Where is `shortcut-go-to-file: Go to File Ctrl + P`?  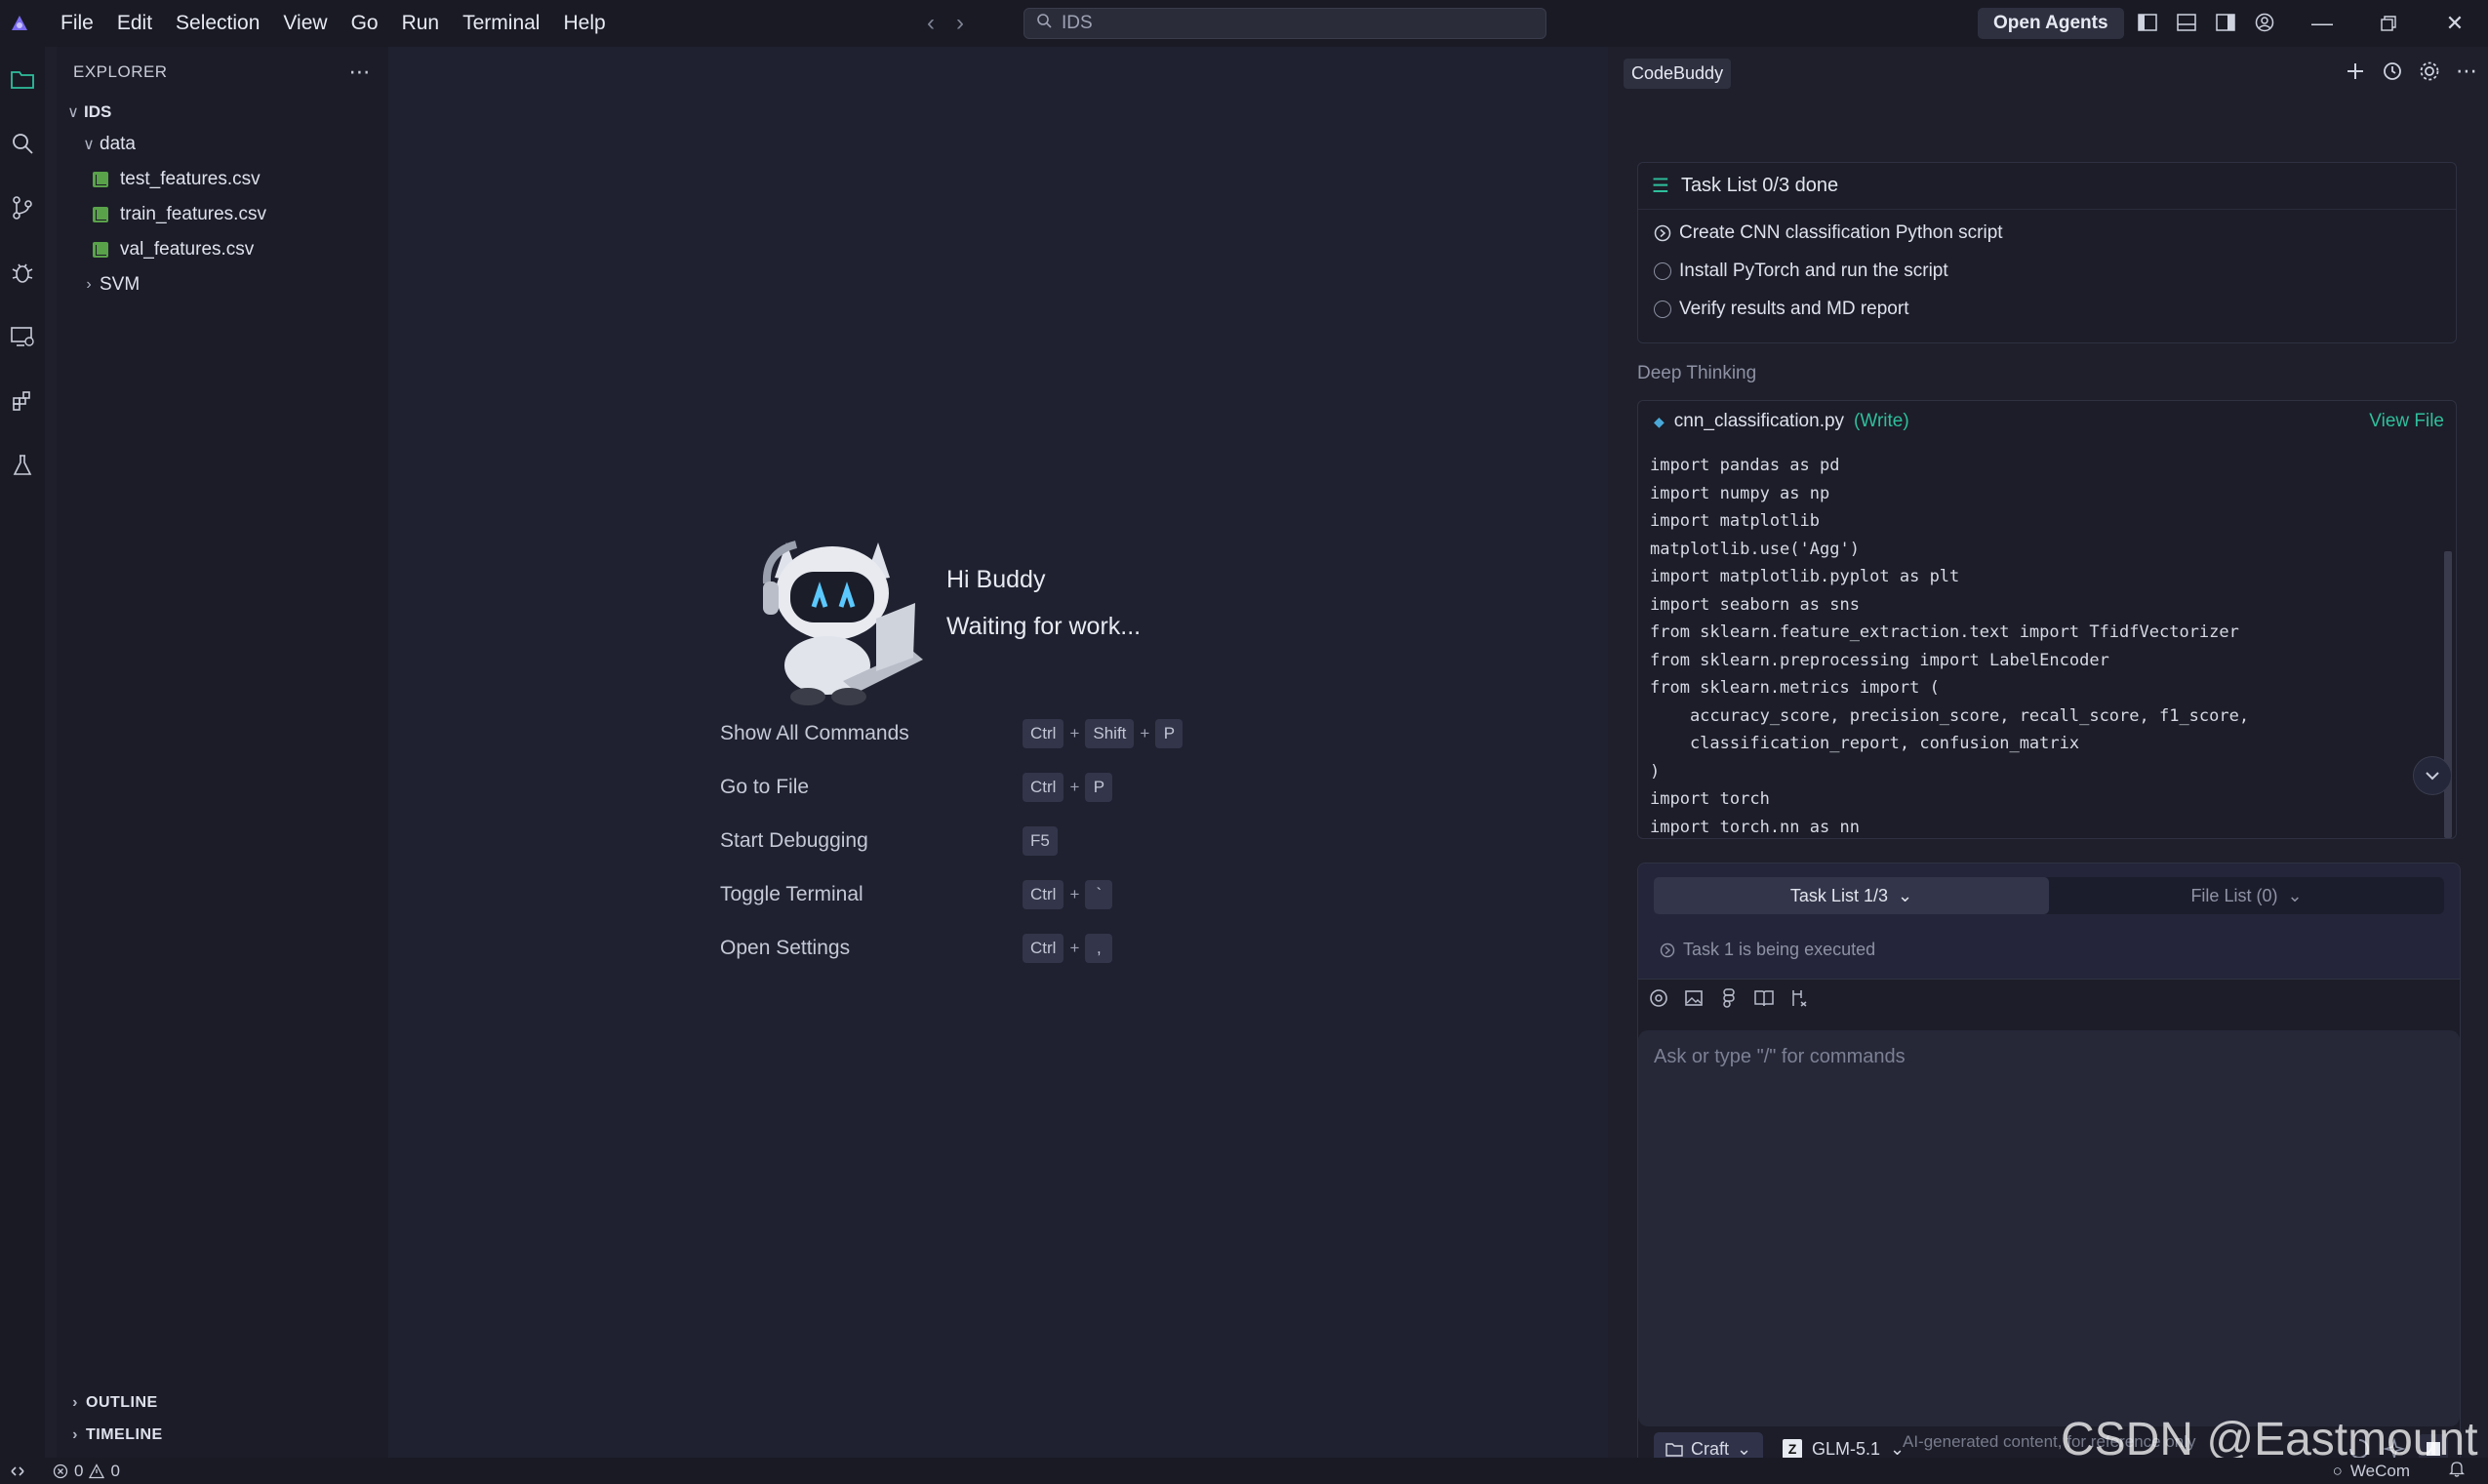 shortcut-go-to-file: Go to File Ctrl + P is located at coordinates (916, 787).